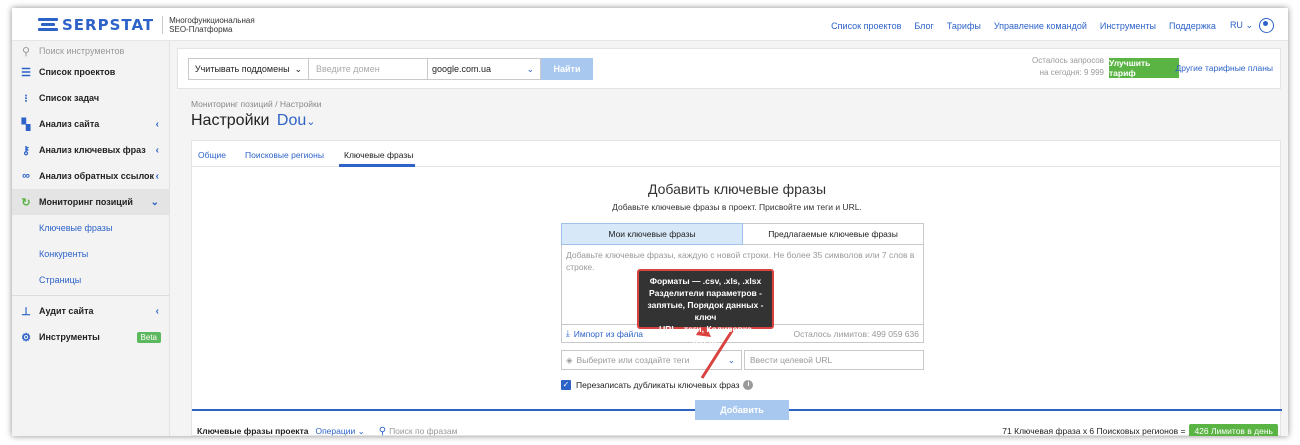 The height and width of the screenshot is (445, 1300). What do you see at coordinates (705, 335) in the screenshot?
I see `tooltip-line: - URL - теги, Кодировка - UTF-8.` at bounding box center [705, 335].